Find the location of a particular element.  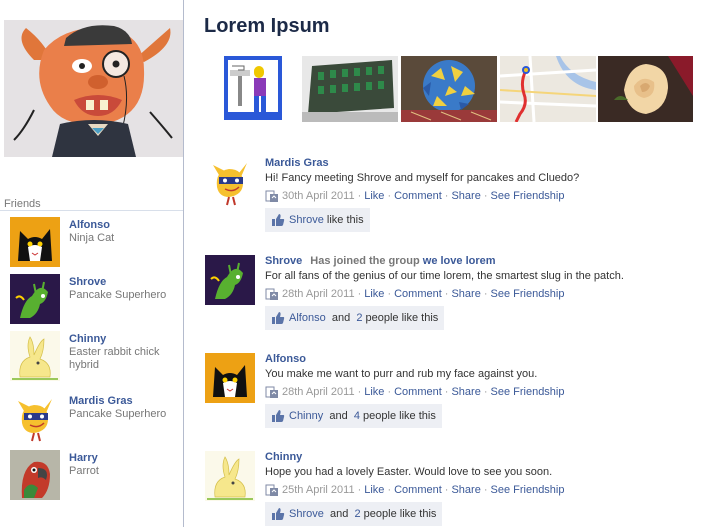

friend-item-shrove: Shrove Pancake Superhero is located at coordinates (95, 300).